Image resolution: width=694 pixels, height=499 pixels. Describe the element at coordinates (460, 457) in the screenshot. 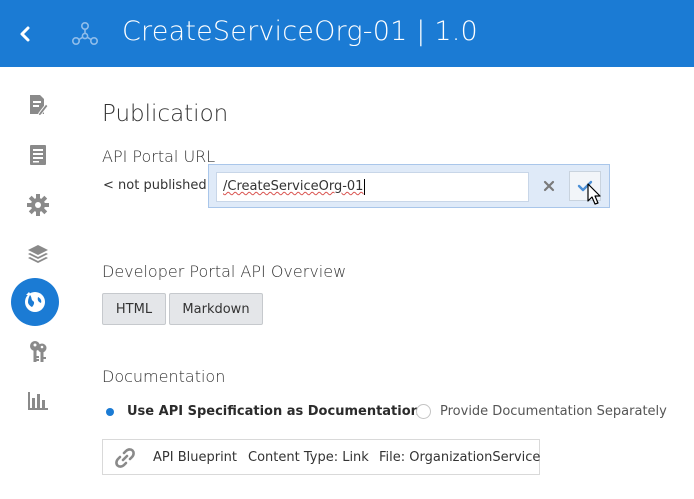

I see `doc-file-reference: File: OrganizationService` at that location.